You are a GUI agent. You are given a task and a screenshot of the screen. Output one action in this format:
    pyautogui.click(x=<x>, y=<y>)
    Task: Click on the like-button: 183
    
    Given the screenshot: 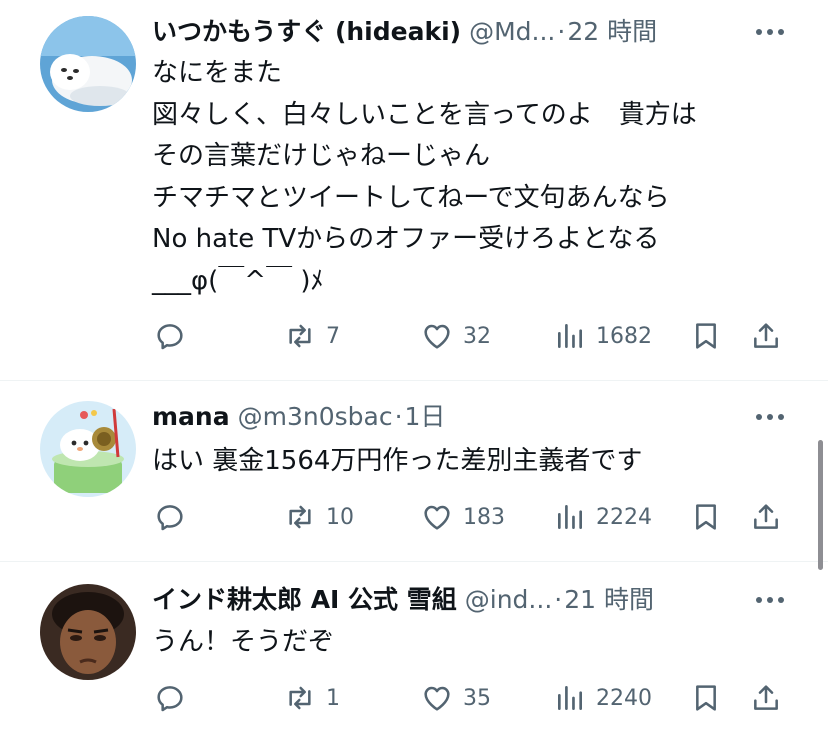 What is the action you would take?
    pyautogui.click(x=463, y=517)
    